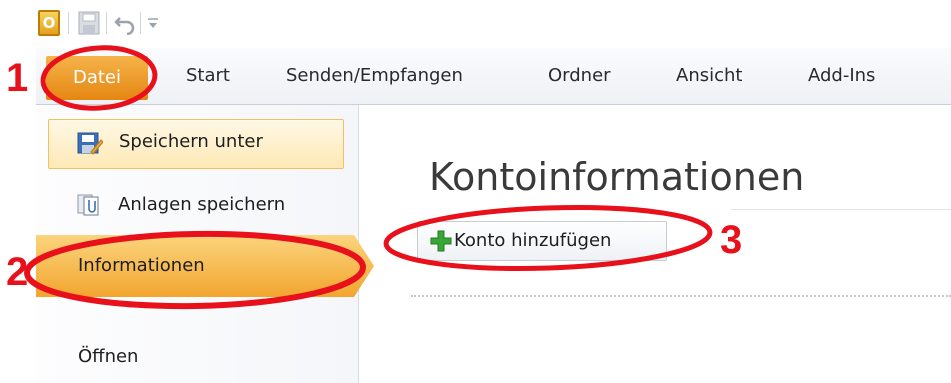 This screenshot has height=383, width=951. What do you see at coordinates (841, 76) in the screenshot?
I see `tab-add-ins: Add-Ins` at bounding box center [841, 76].